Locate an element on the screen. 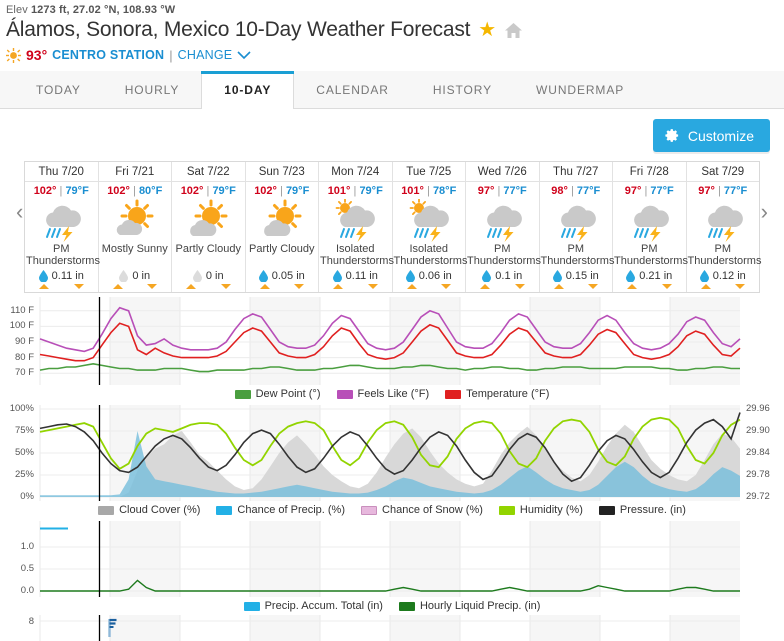  tab-wundermap: WUNDERMAP is located at coordinates (580, 89).